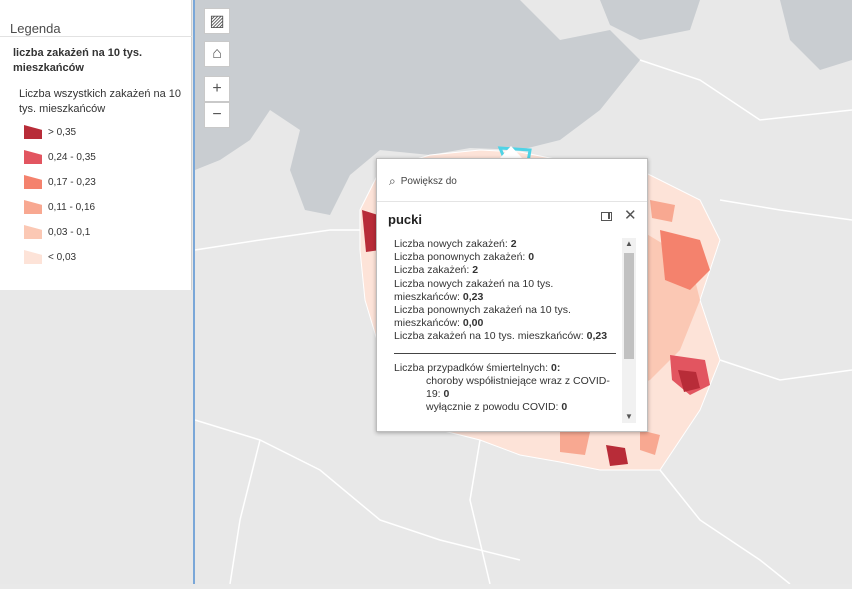  Describe the element at coordinates (62, 257) in the screenshot. I see `legend-class-label: < 0,03` at that location.